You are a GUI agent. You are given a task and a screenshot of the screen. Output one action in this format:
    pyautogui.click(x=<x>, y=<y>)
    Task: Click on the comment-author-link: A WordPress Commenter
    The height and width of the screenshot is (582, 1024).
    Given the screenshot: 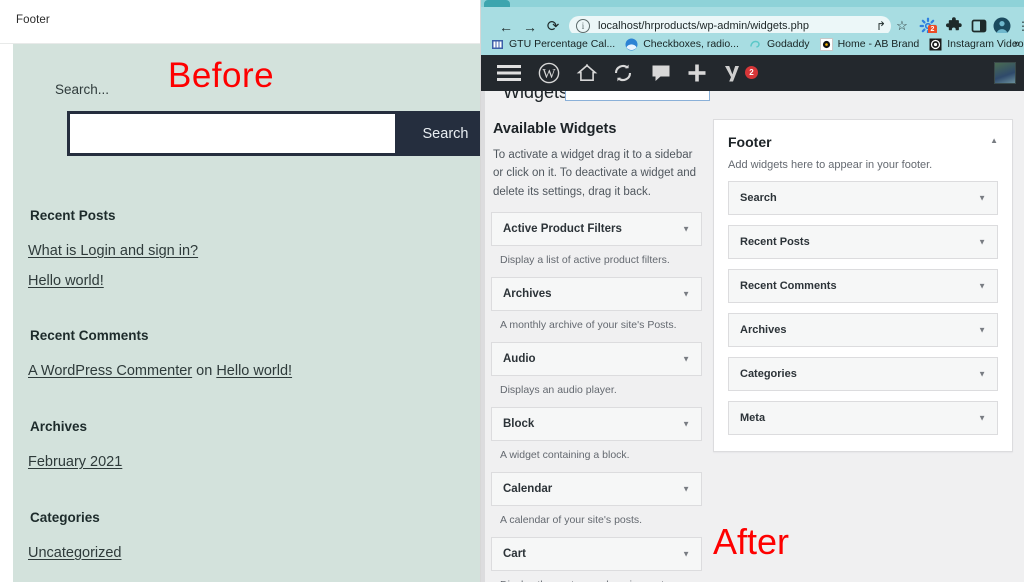 What is the action you would take?
    pyautogui.click(x=110, y=371)
    